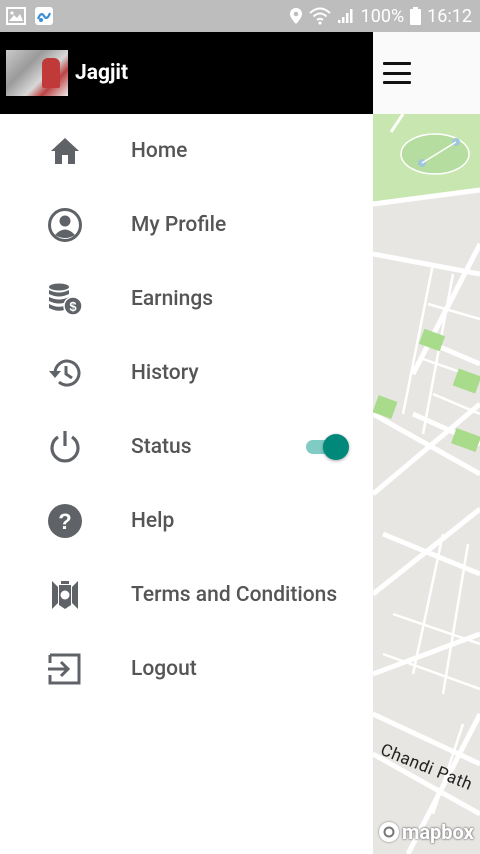  I want to click on logout-icon, so click(65, 669).